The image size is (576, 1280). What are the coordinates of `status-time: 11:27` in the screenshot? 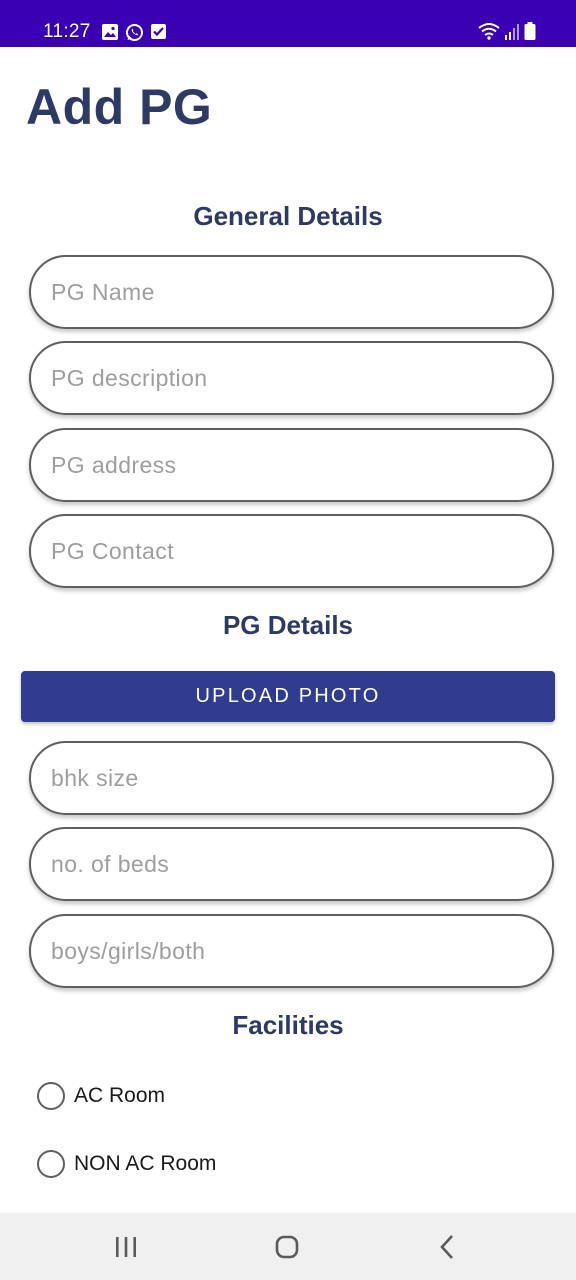 It's located at (67, 31).